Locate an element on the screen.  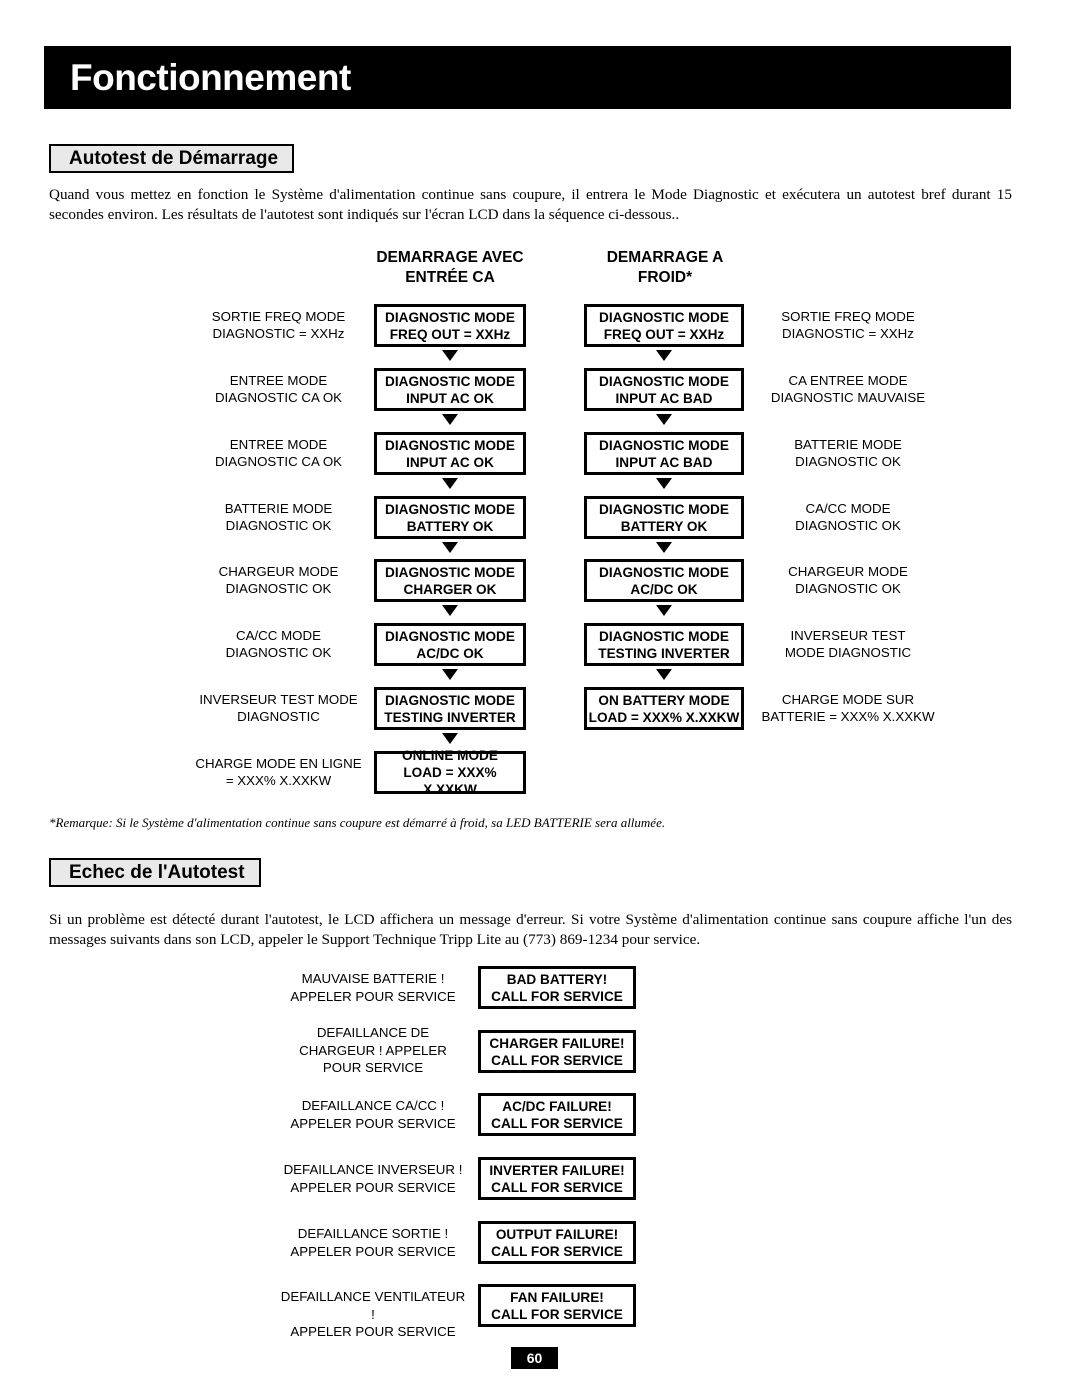
failure-lcd-inverter-failure: INVERTER FAILURE! CALL FOR SERVICE is located at coordinates (557, 1178).